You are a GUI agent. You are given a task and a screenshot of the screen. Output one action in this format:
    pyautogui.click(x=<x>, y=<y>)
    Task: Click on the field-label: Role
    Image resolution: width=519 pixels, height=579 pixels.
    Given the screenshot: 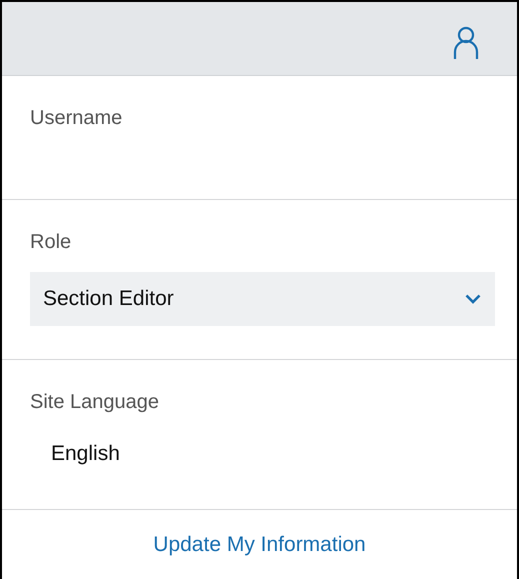 What is the action you would take?
    pyautogui.click(x=51, y=242)
    